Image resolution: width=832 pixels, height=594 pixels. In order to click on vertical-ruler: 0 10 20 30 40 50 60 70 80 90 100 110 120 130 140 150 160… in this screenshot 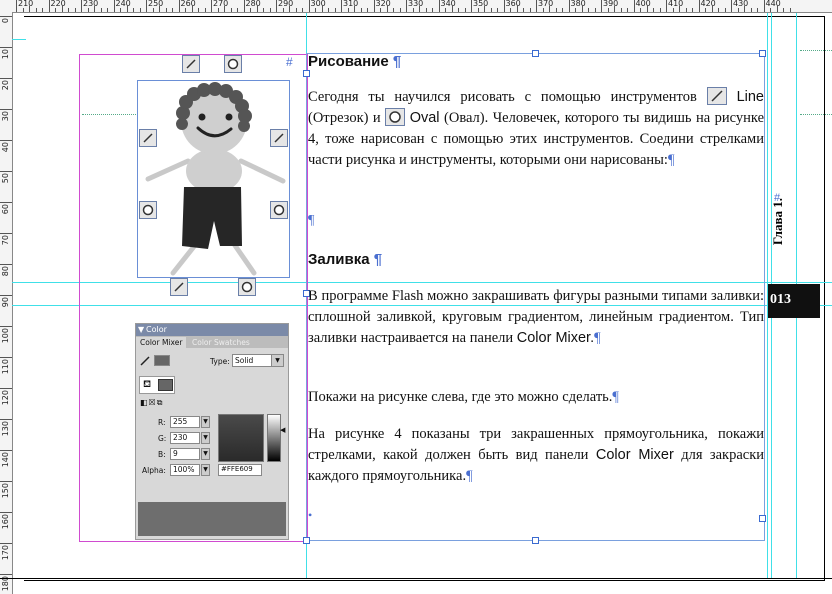, I will do `click(6, 303)`.